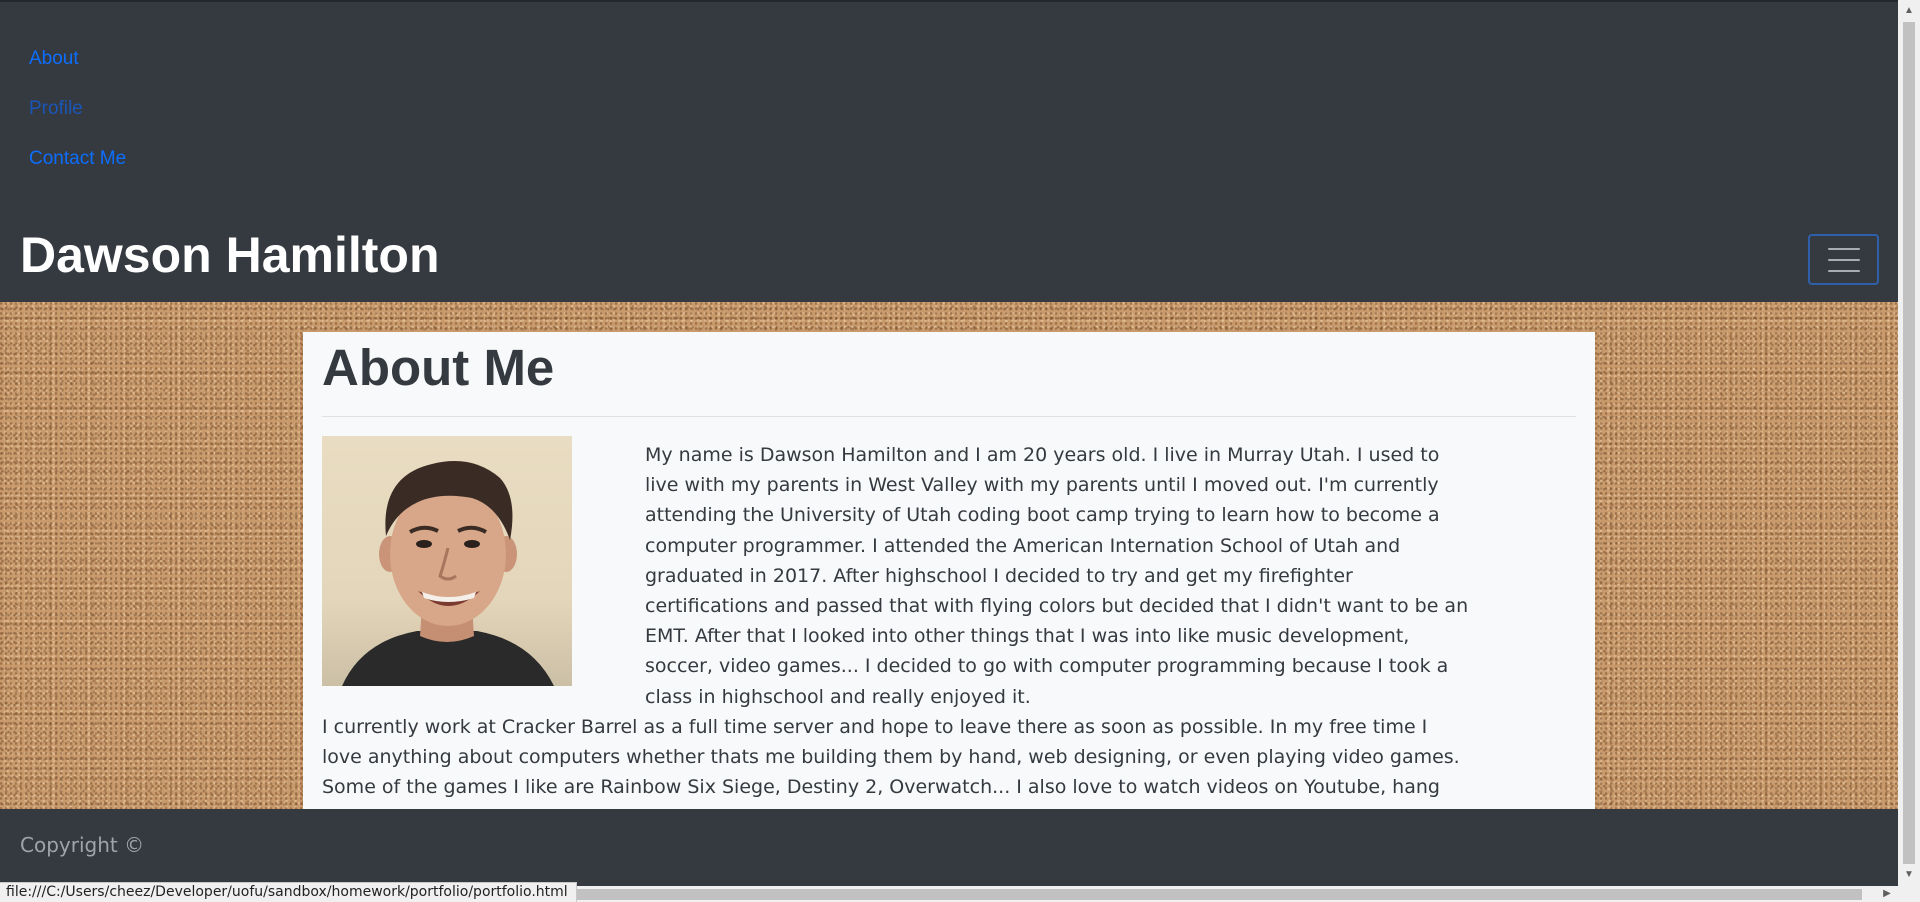  Describe the element at coordinates (229, 255) in the screenshot. I see `navbar-brand: Dawson Hamilton` at that location.